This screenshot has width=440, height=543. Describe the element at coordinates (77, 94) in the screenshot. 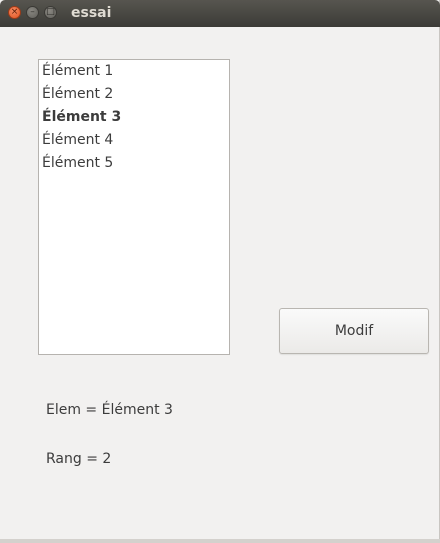

I see `list-item-2: Élément 2` at that location.